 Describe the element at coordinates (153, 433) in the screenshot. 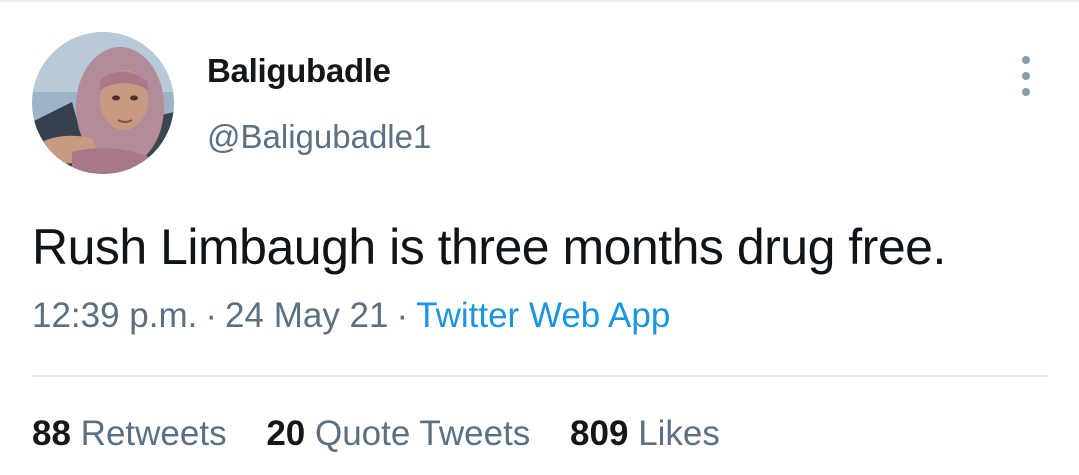

I see `retweets-label: Retweets` at that location.